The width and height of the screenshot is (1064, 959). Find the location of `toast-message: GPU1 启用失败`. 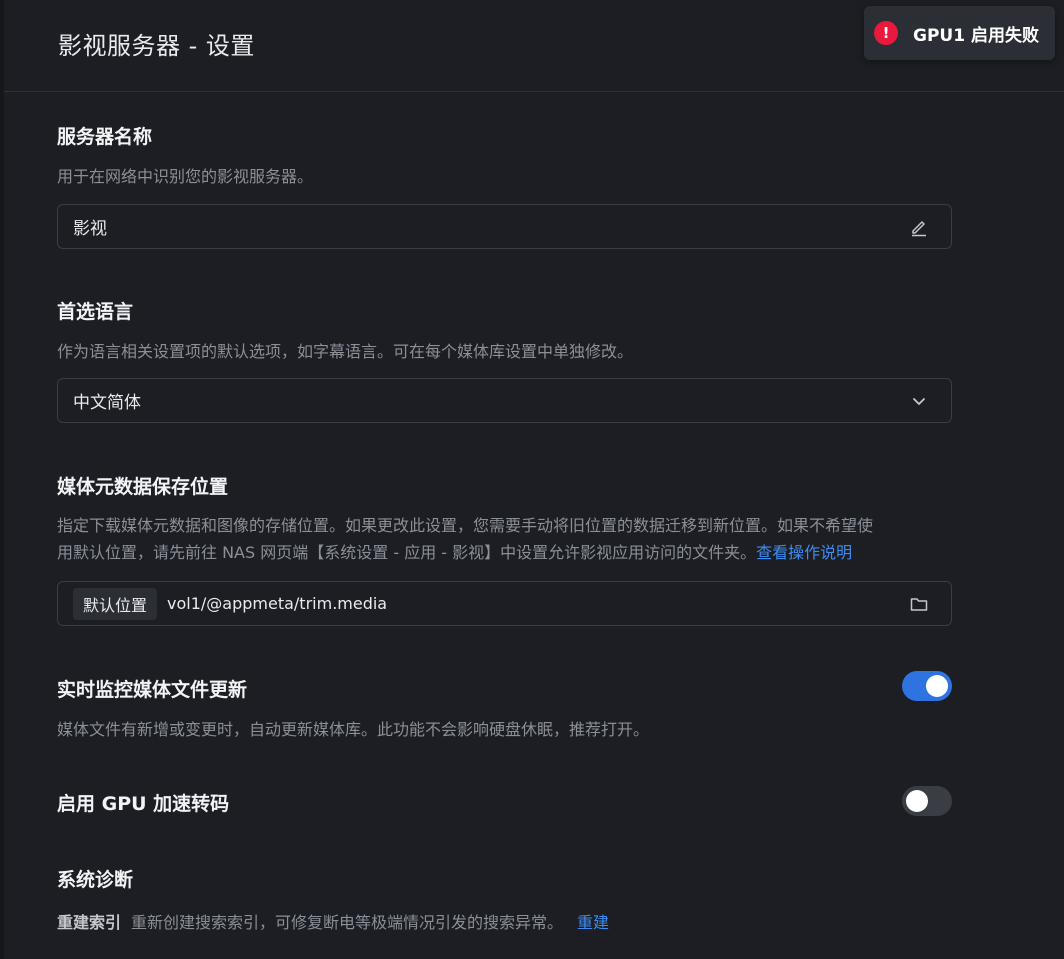

toast-message: GPU1 启用失败 is located at coordinates (976, 35).